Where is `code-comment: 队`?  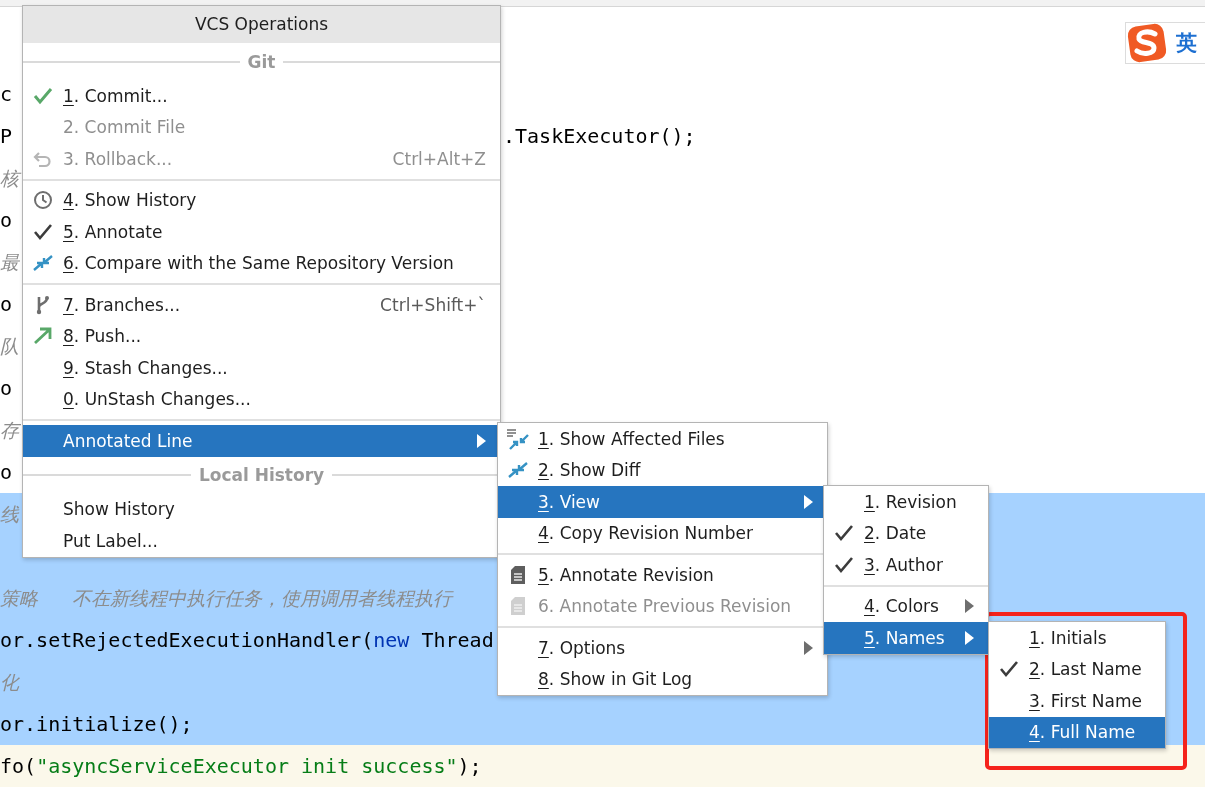 code-comment: 队 is located at coordinates (9, 346).